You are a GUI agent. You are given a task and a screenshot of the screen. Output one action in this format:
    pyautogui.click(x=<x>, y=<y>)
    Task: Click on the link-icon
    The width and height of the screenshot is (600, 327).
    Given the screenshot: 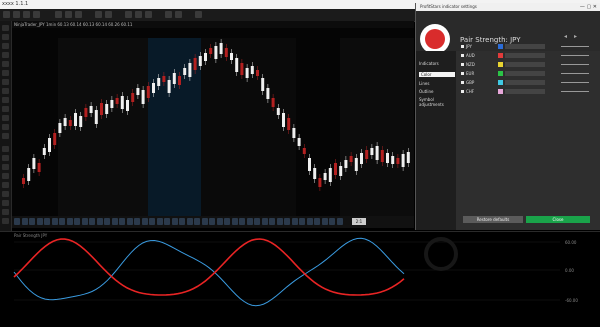 What is the action you would take?
    pyautogui.click(x=198, y=14)
    